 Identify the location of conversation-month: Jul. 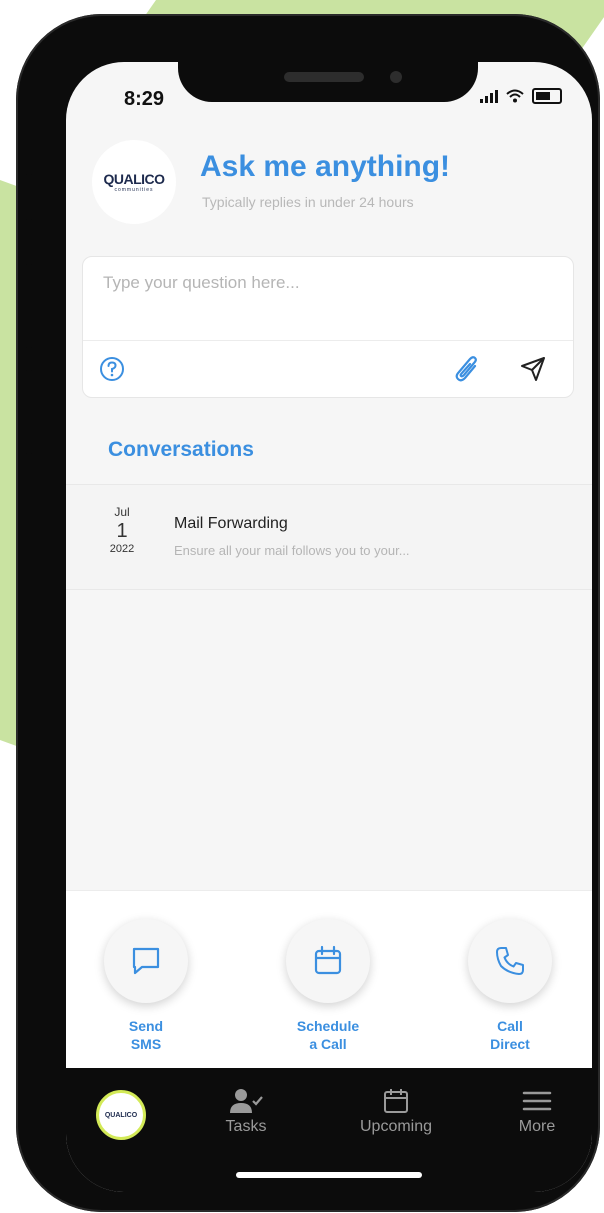
(122, 512).